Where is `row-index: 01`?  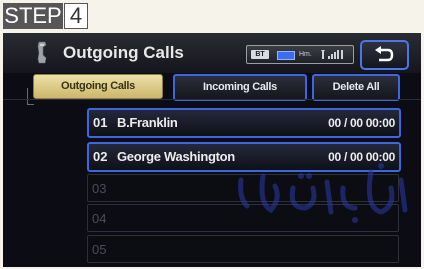
row-index: 01 is located at coordinates (100, 122).